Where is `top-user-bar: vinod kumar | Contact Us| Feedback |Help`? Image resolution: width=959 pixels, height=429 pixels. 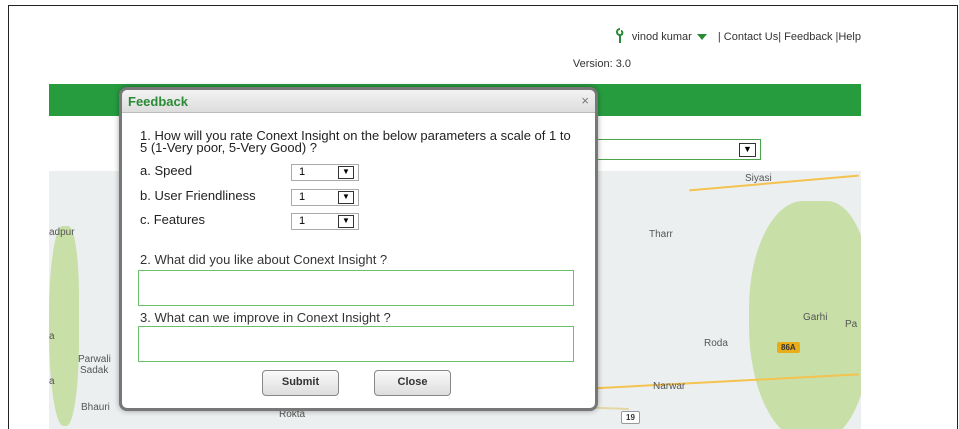
top-user-bar: vinod kumar | Contact Us| Feedback |Help is located at coordinates (738, 35).